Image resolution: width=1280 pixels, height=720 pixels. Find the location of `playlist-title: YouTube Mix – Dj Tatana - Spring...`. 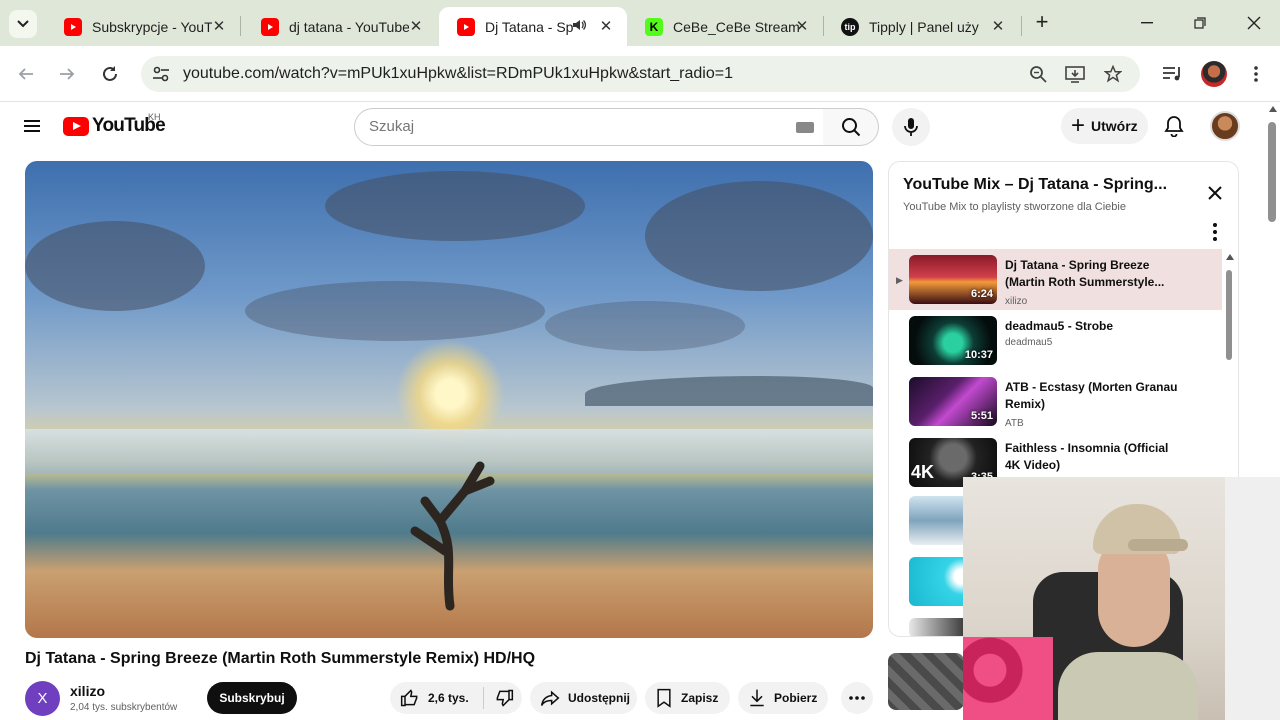

playlist-title: YouTube Mix – Dj Tatana - Spring... is located at coordinates (1035, 185).